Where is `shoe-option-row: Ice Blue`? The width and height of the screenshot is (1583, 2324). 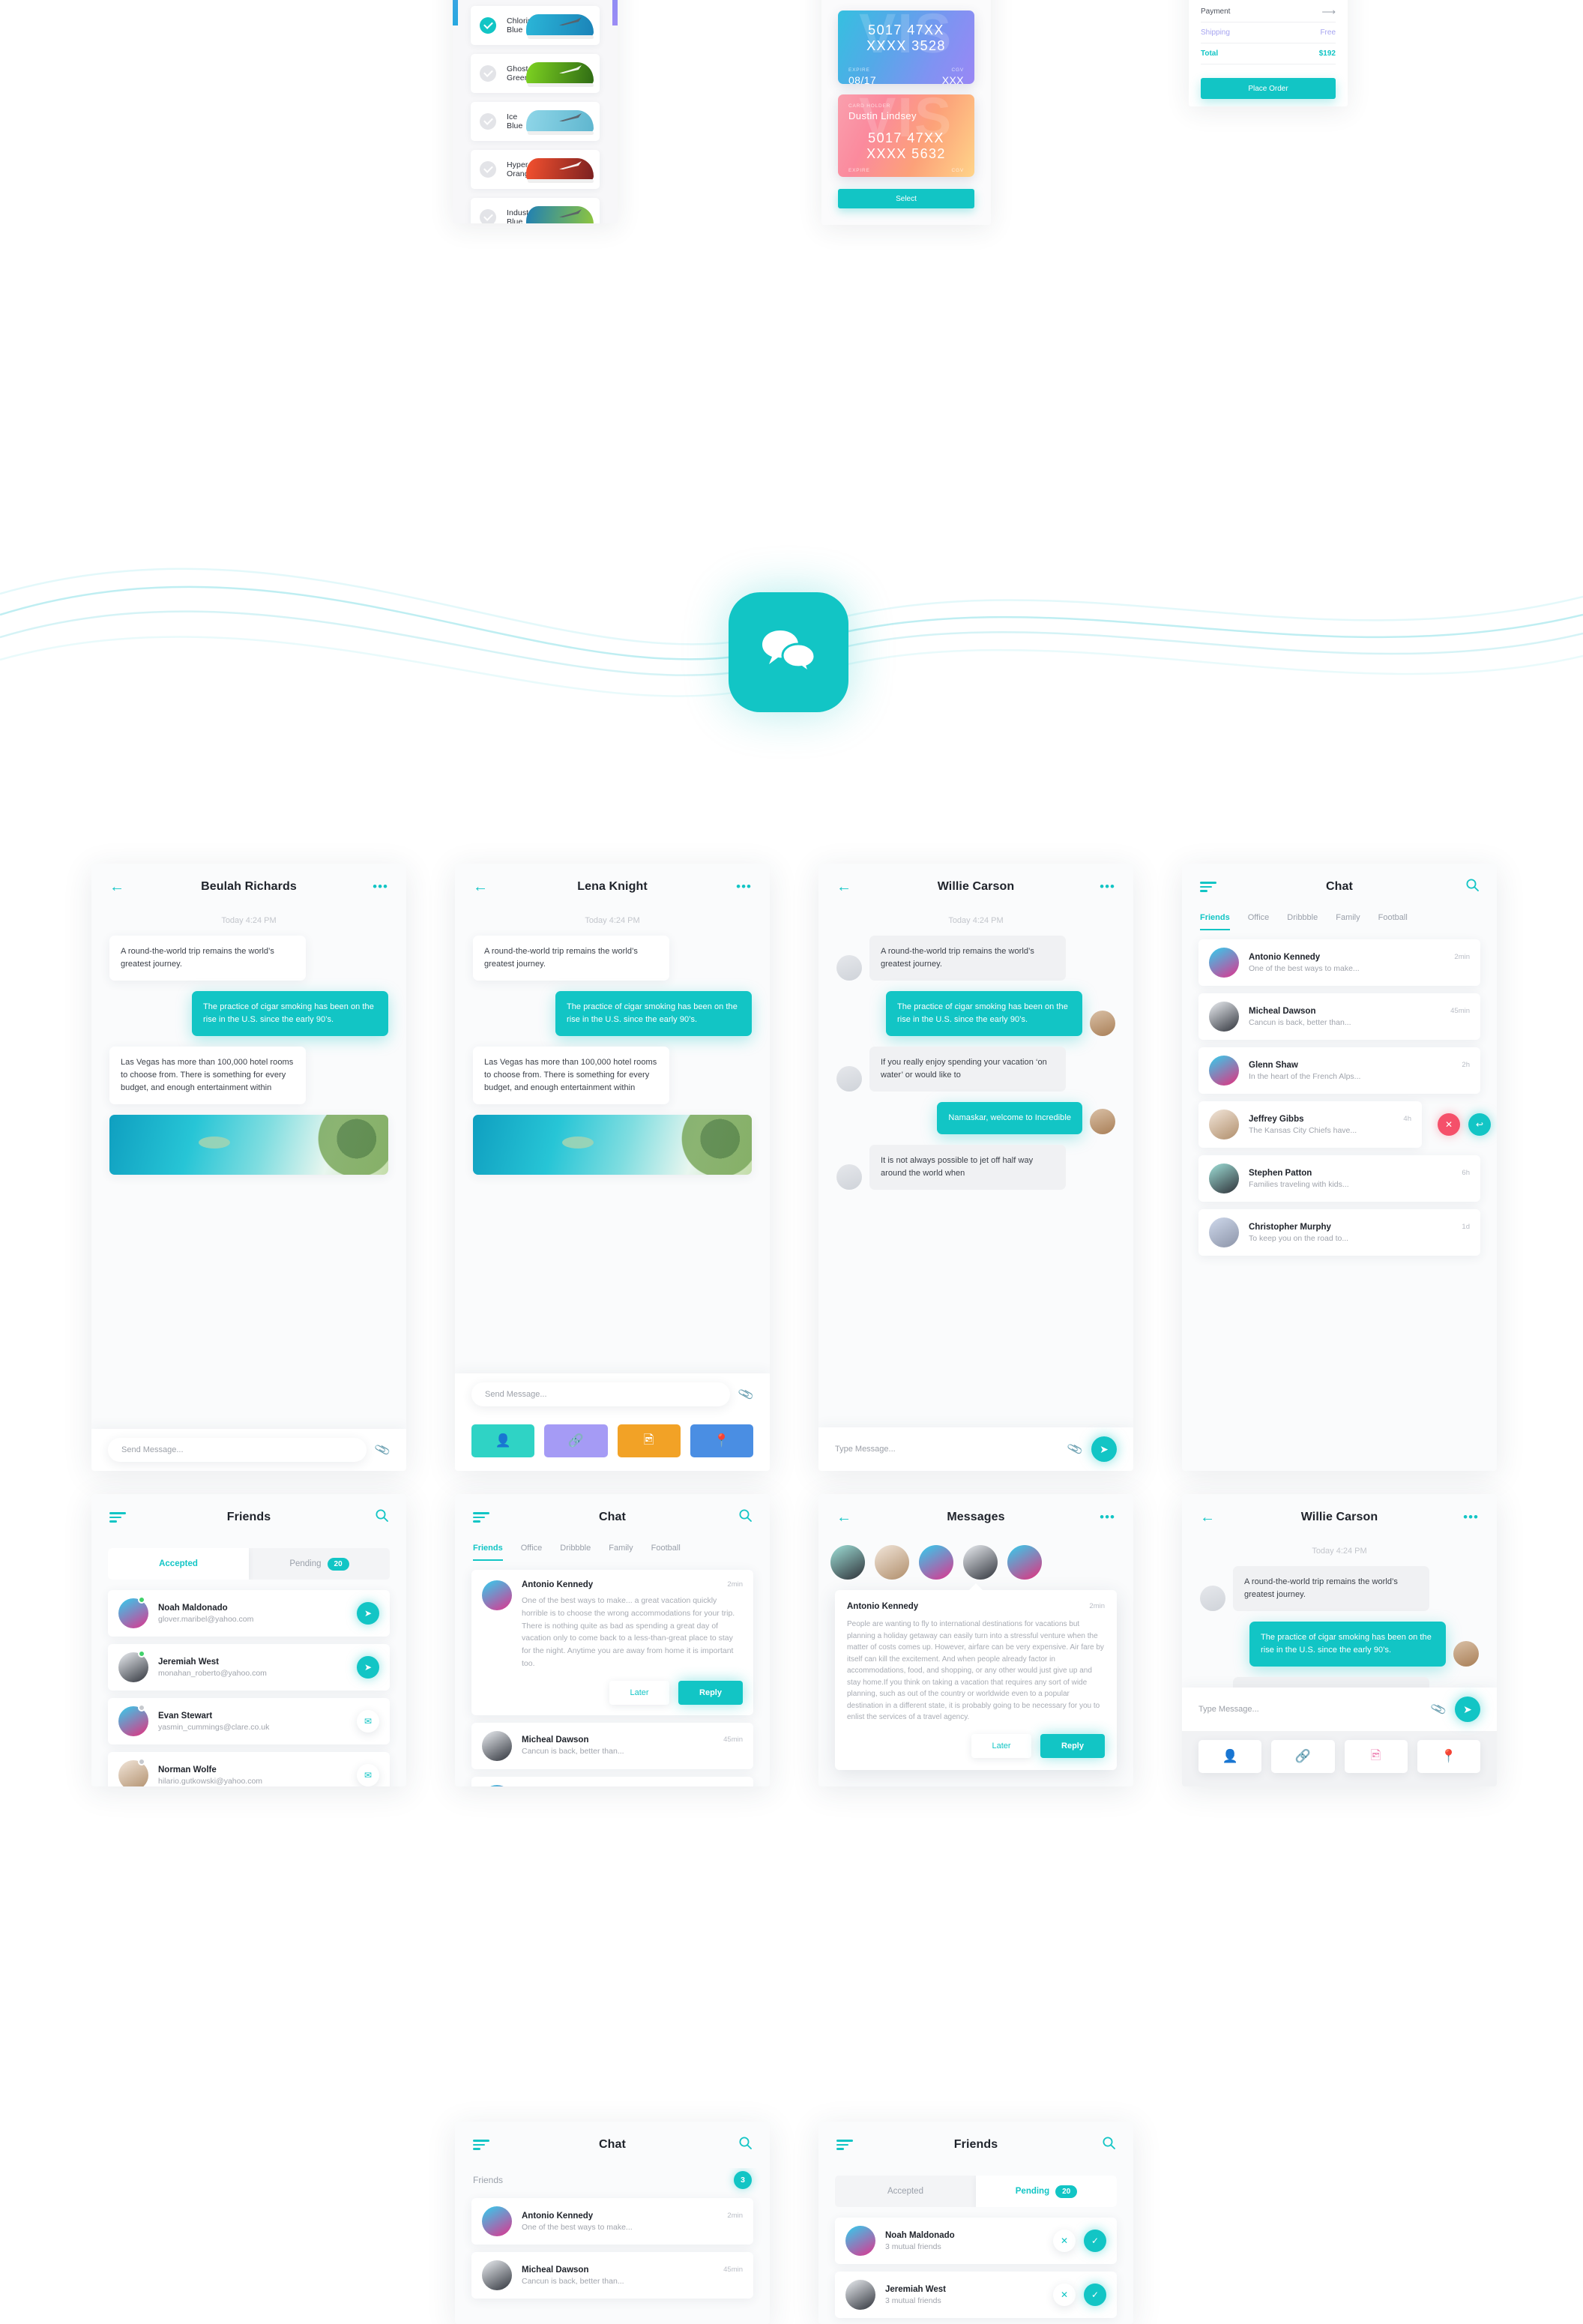 shoe-option-row: Ice Blue is located at coordinates (535, 121).